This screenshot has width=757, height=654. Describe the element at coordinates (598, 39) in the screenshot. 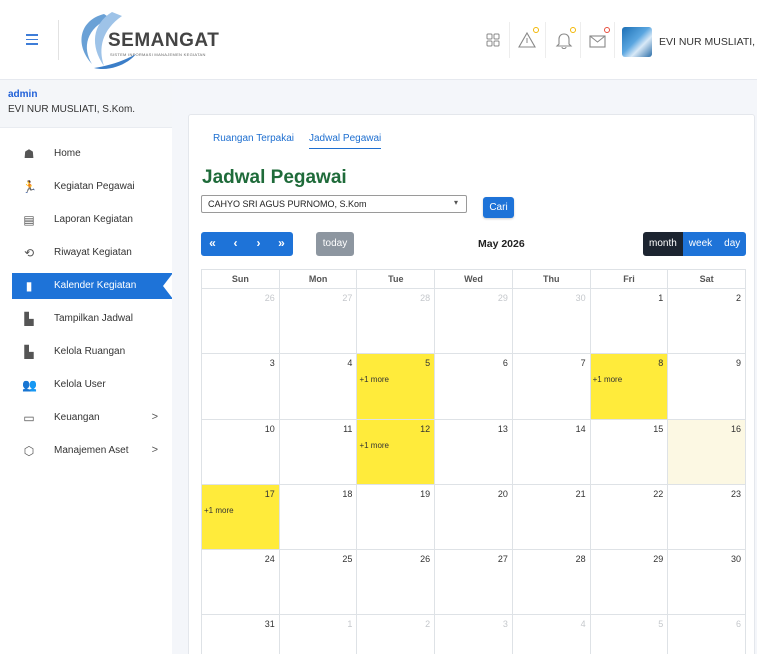

I see `mail-icon` at that location.